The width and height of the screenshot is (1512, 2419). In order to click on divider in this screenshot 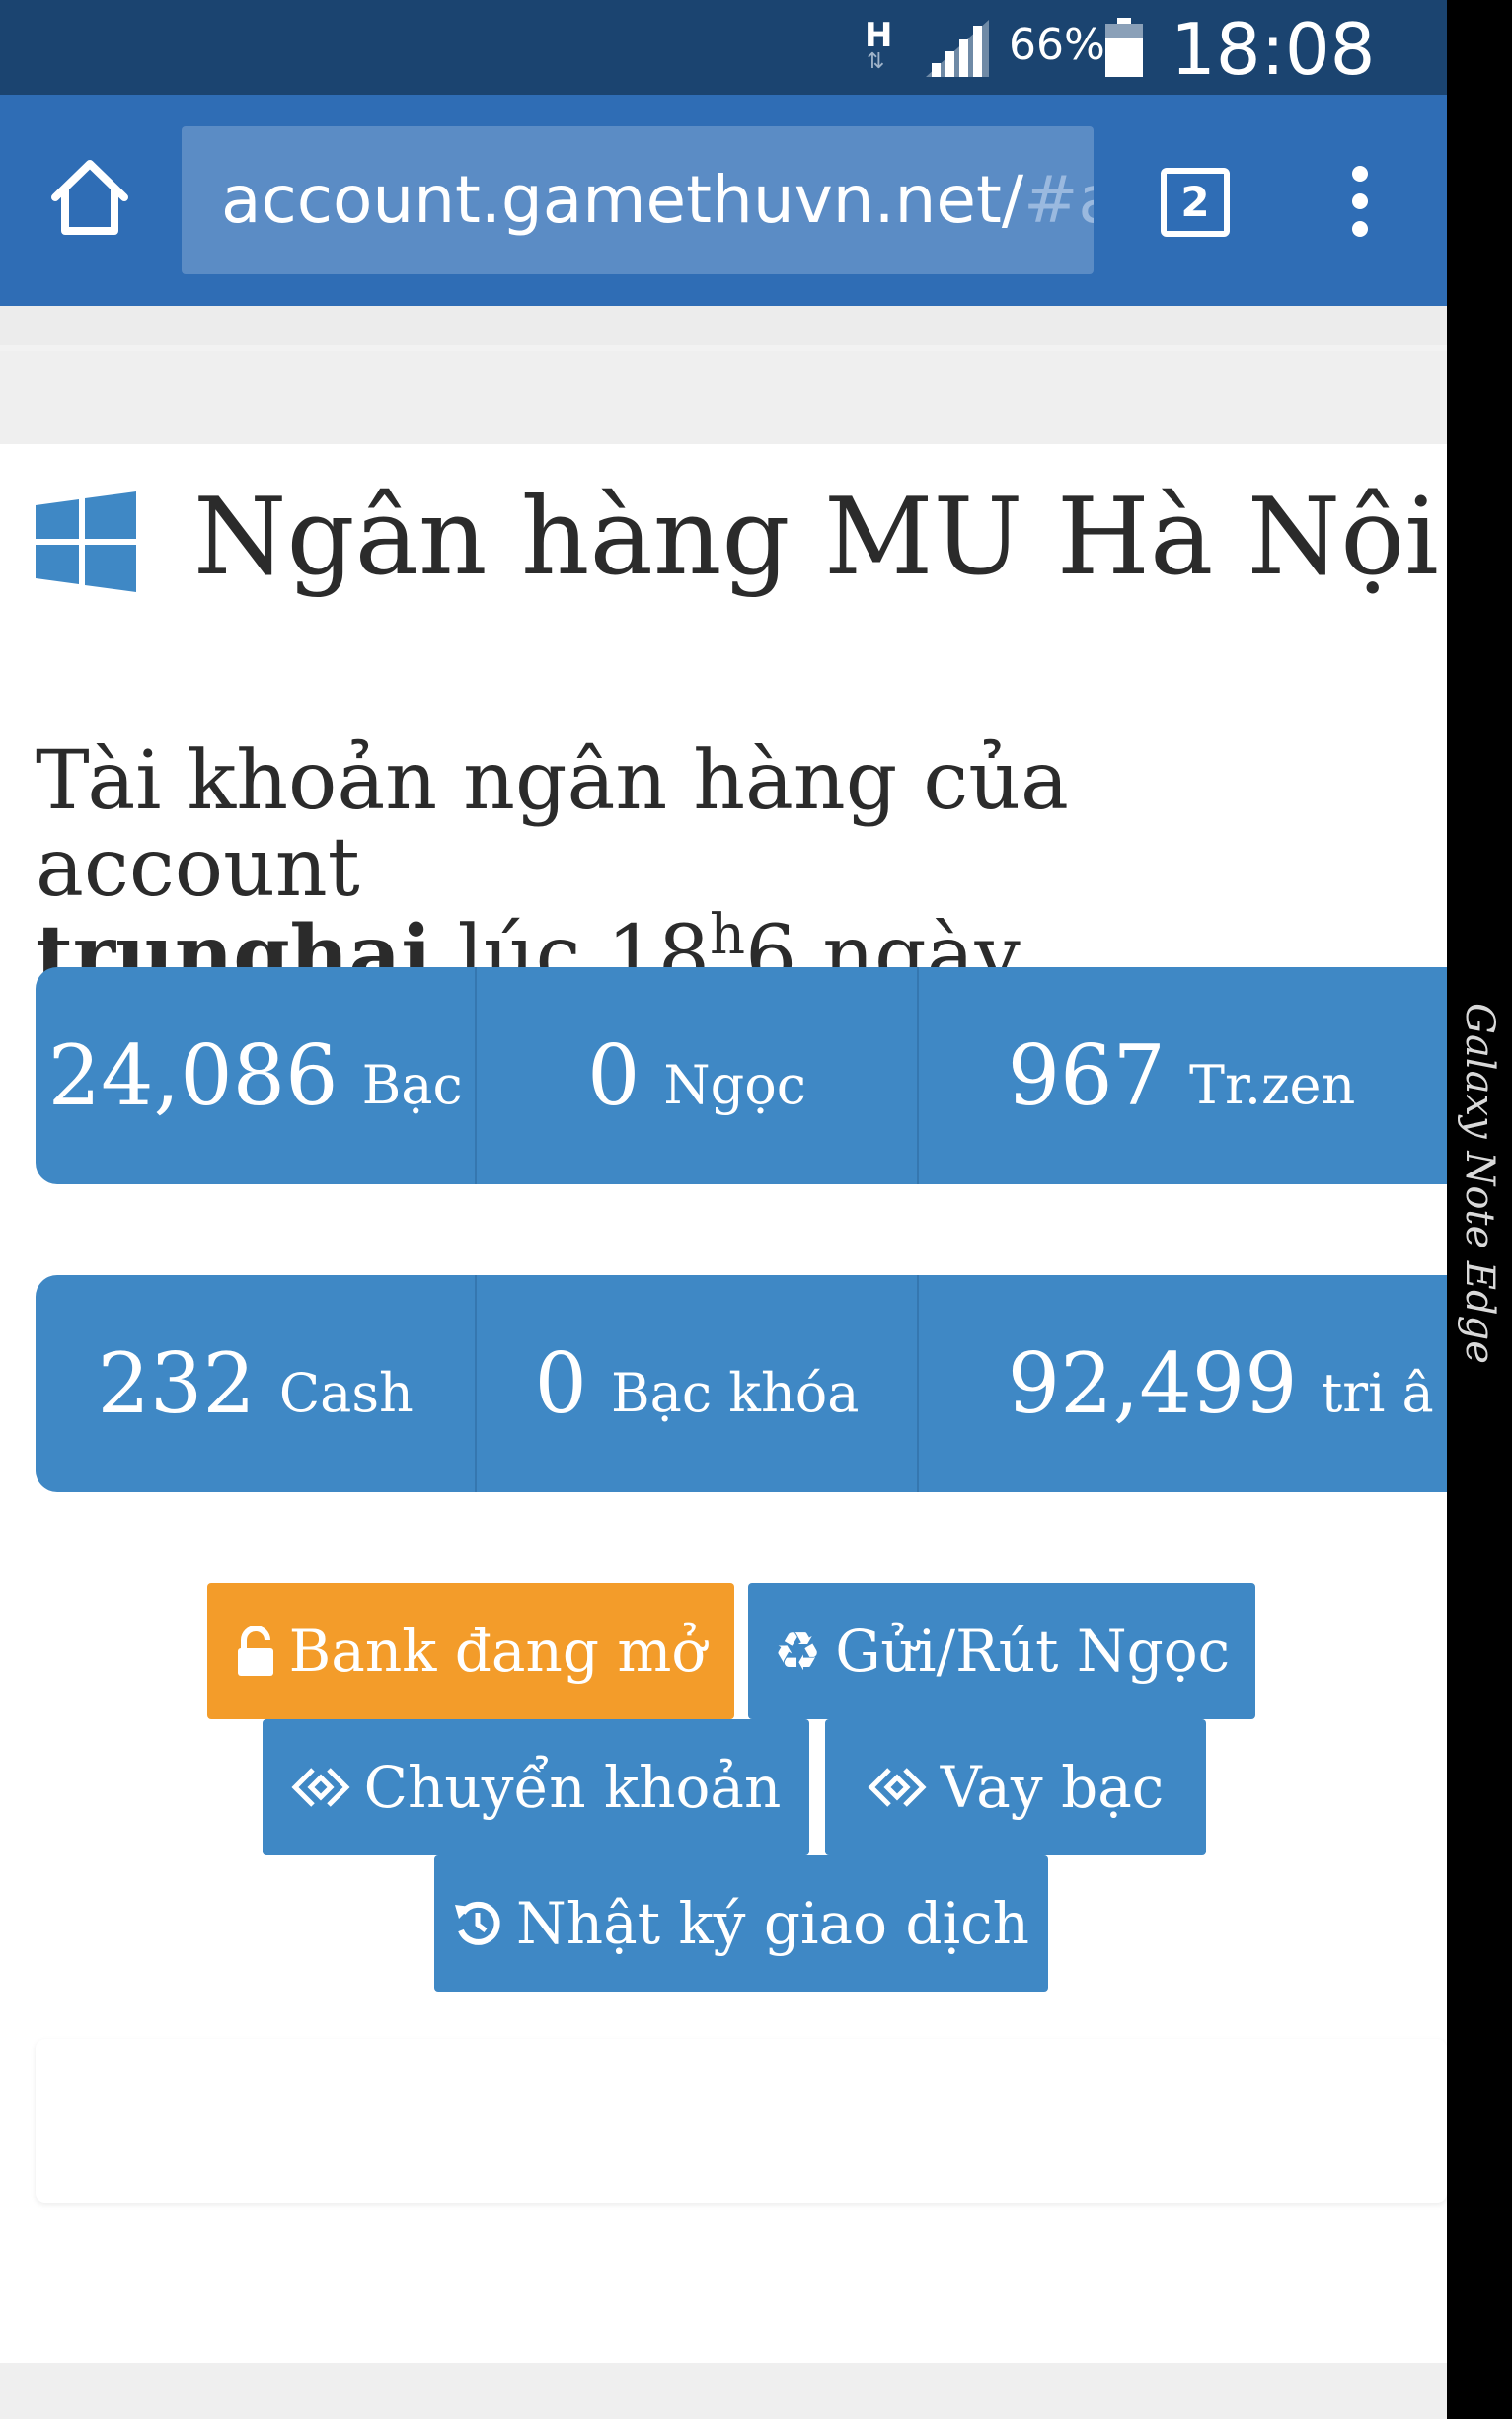, I will do `click(723, 325)`.